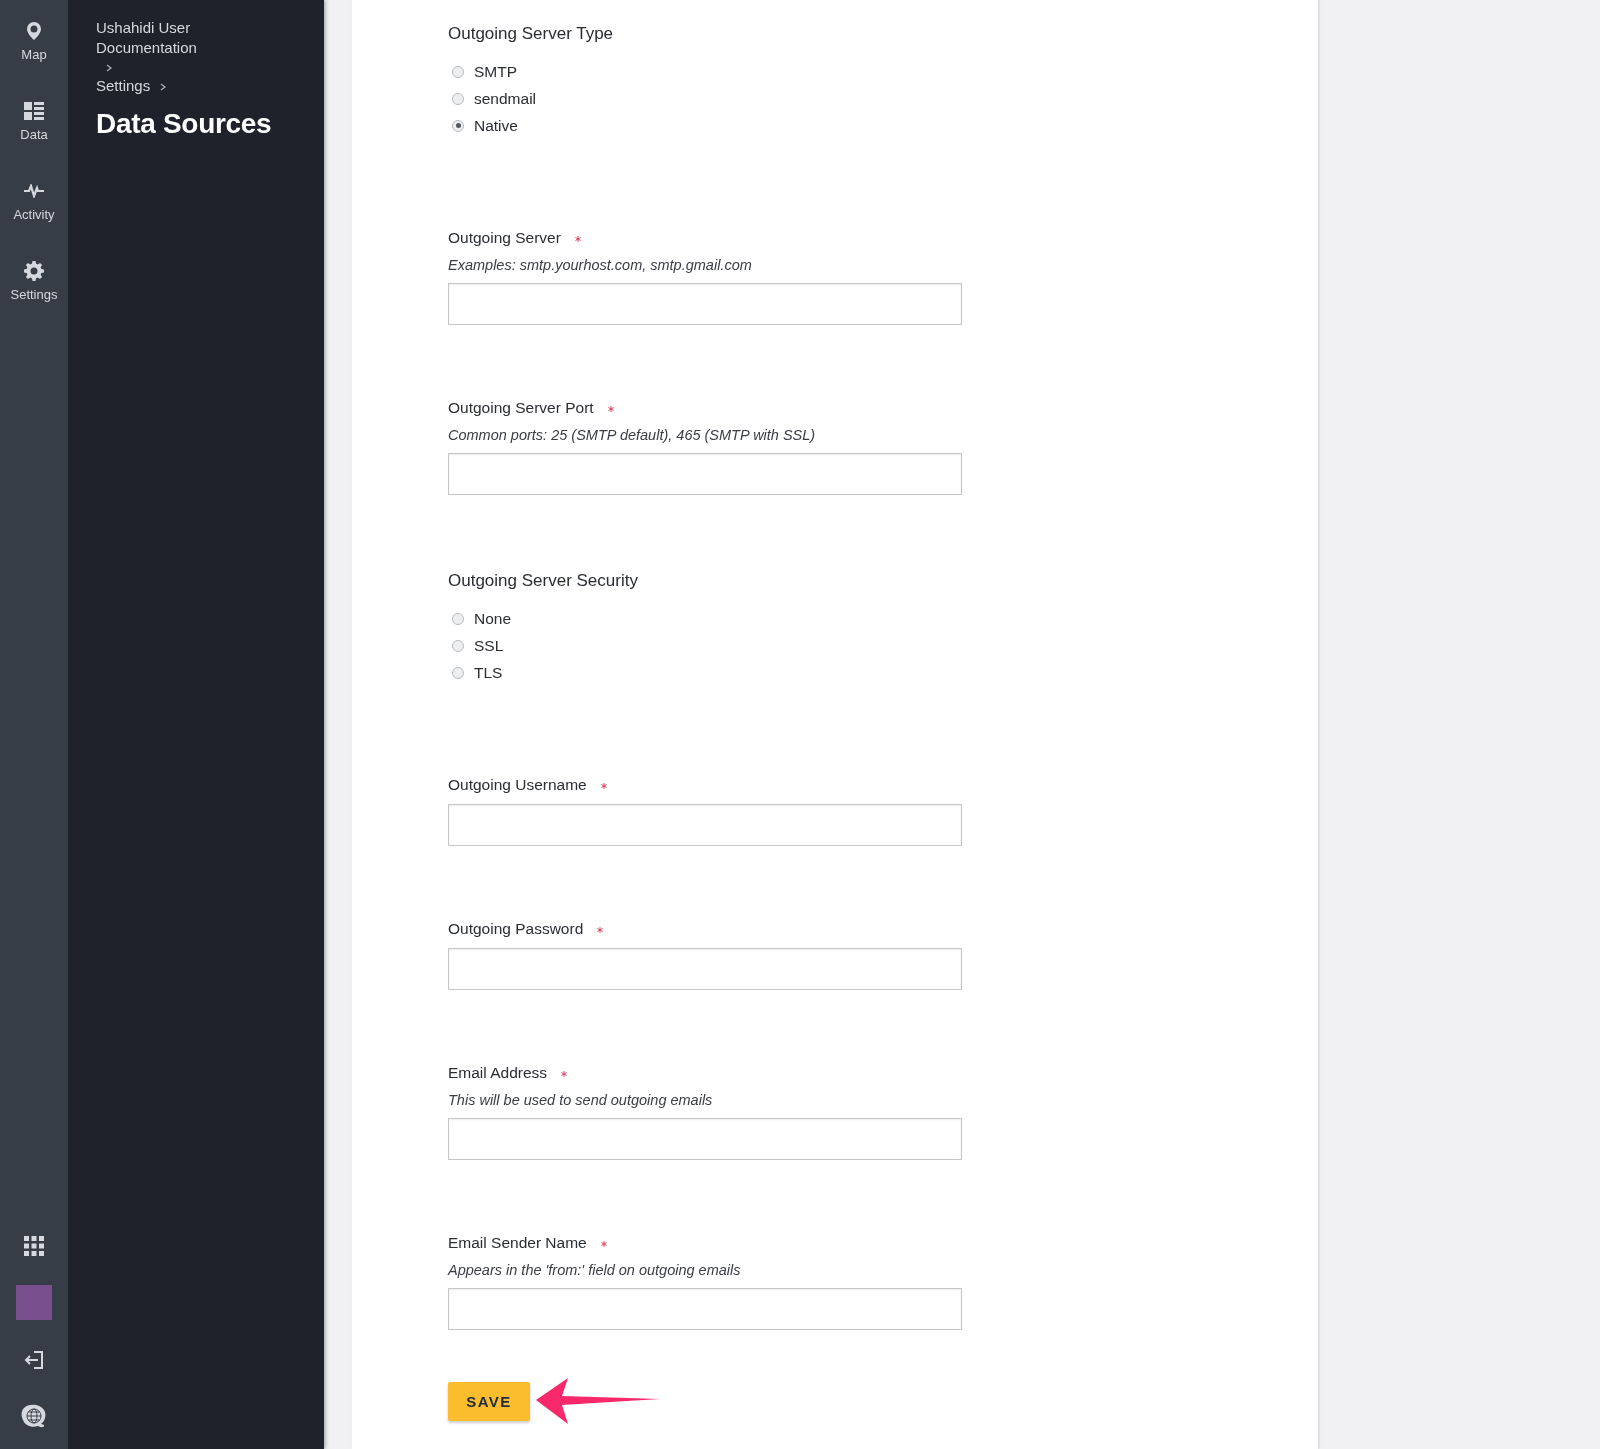  Describe the element at coordinates (475, 672) in the screenshot. I see `radio-option: TLS` at that location.